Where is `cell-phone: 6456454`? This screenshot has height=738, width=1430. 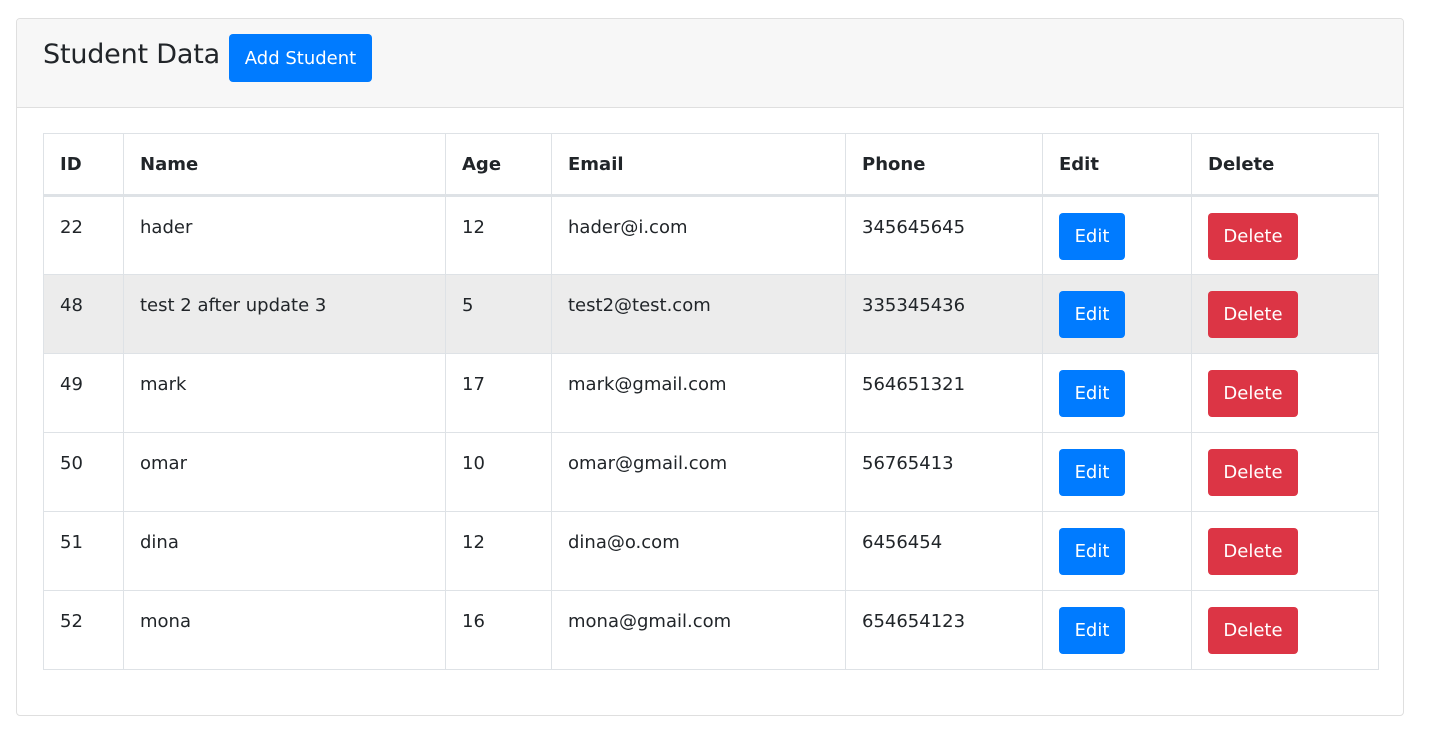
cell-phone: 6456454 is located at coordinates (944, 551).